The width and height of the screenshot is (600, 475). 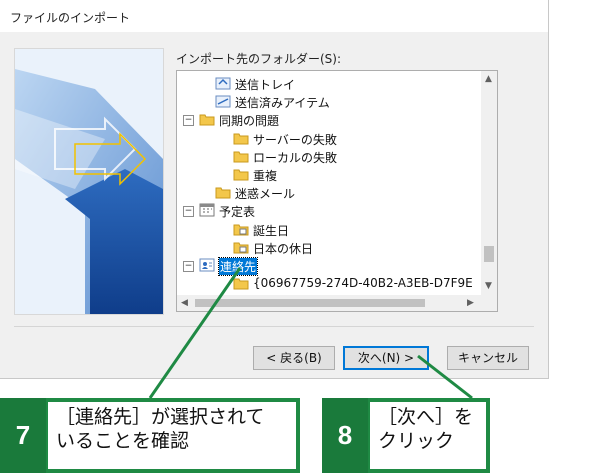 I want to click on step8-number: 8, so click(x=345, y=435).